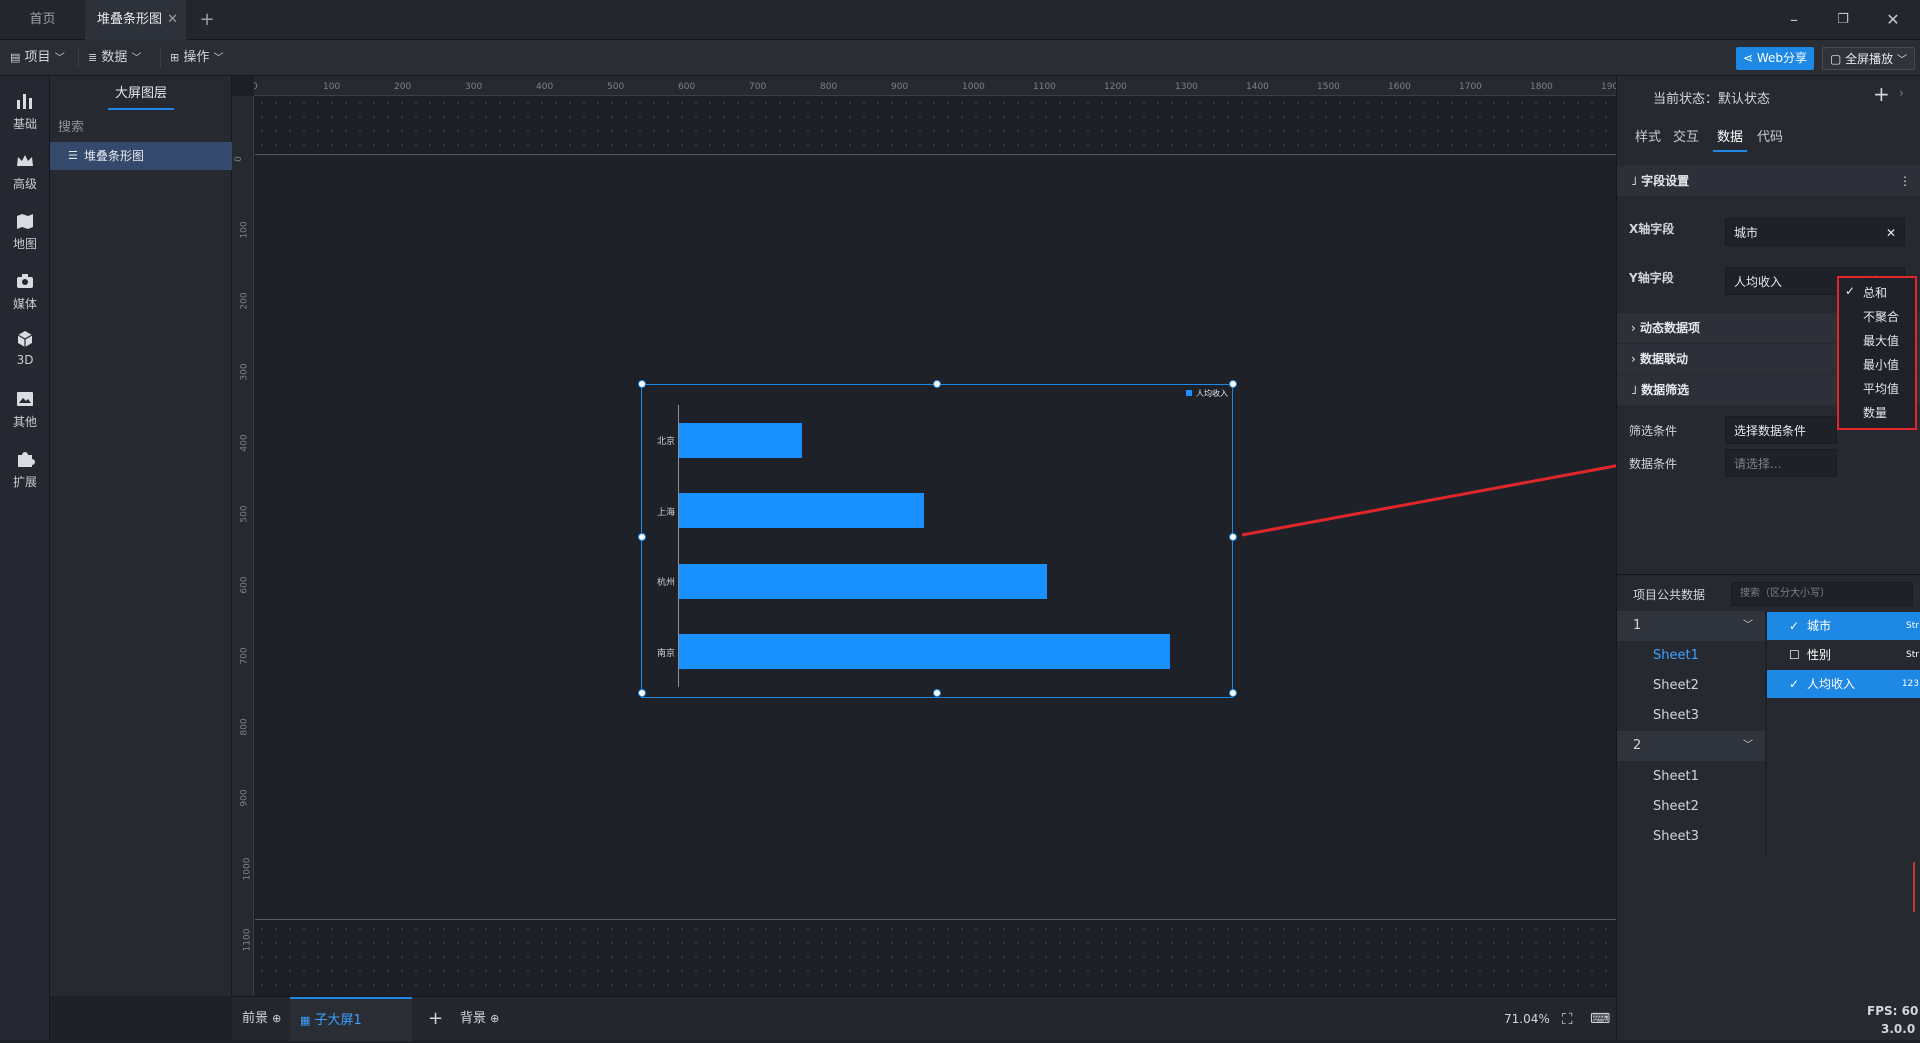  Describe the element at coordinates (1881, 316) in the screenshot. I see `agg-option-none: 不聚合` at that location.